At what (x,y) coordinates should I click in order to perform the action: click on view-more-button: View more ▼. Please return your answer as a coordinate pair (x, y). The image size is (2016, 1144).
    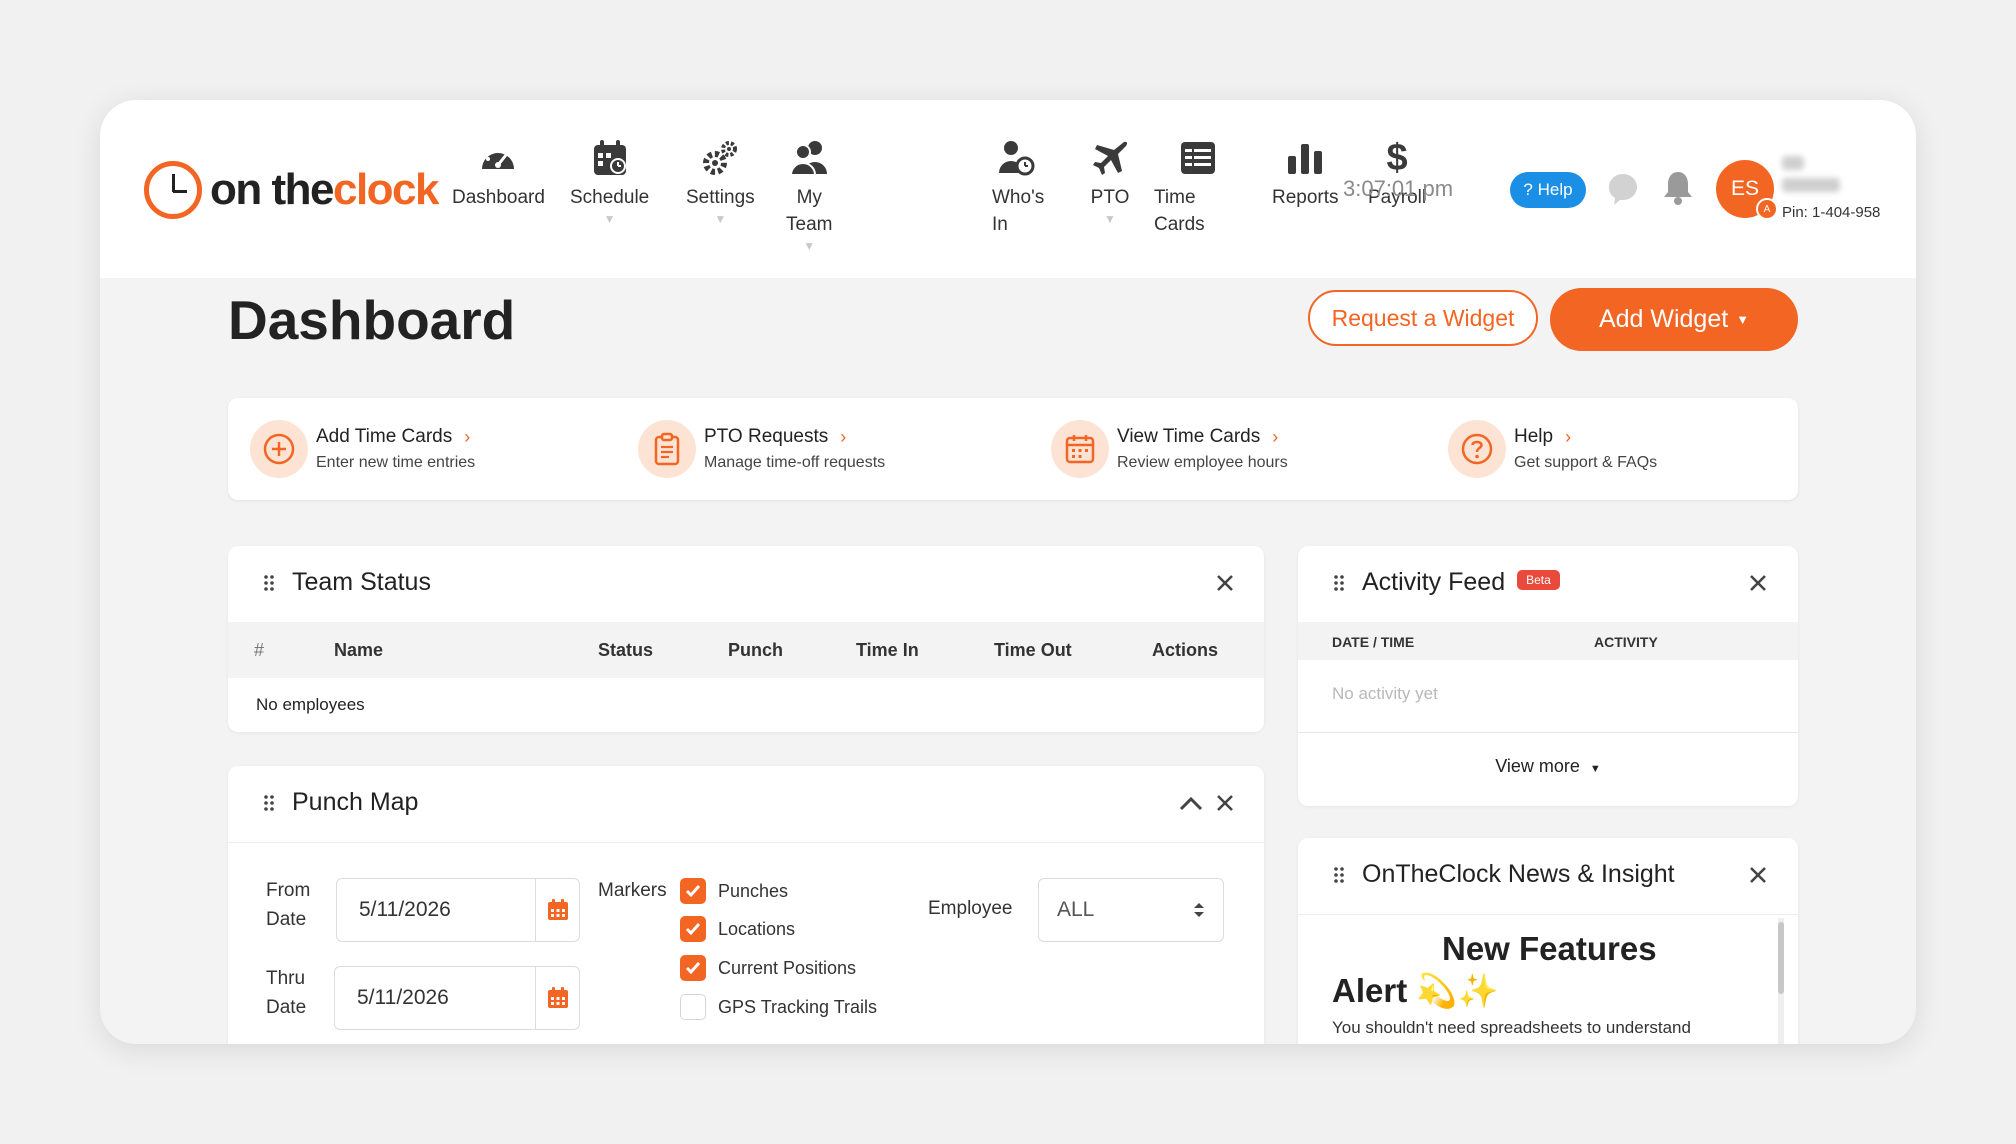
    Looking at the image, I should click on (1548, 766).